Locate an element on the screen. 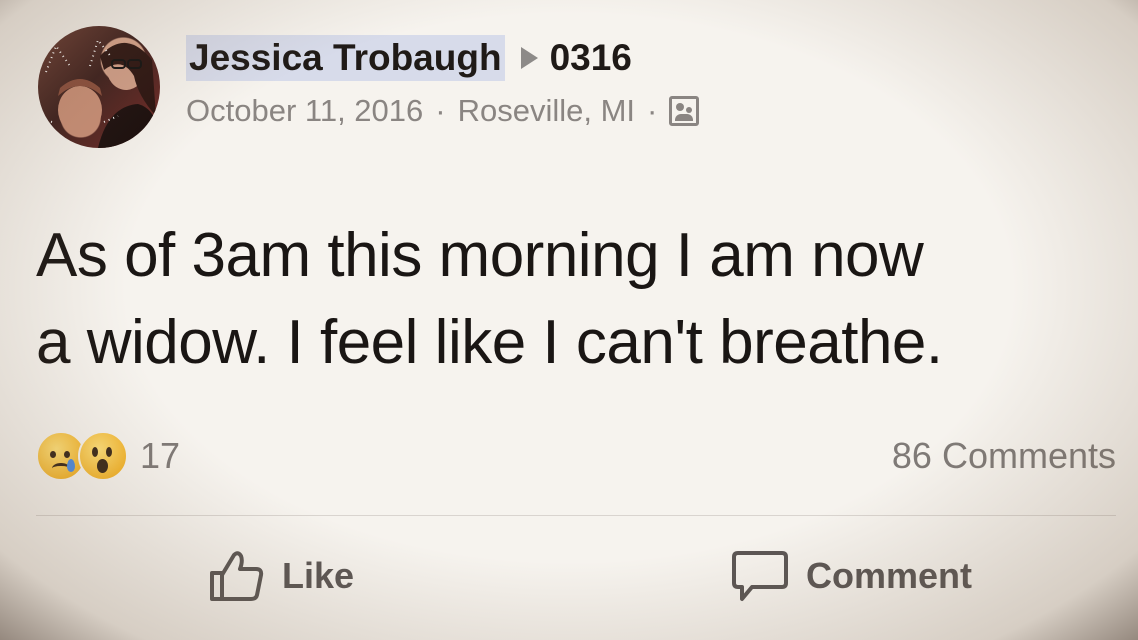  comments-count-link: 86 Comments is located at coordinates (1004, 456).